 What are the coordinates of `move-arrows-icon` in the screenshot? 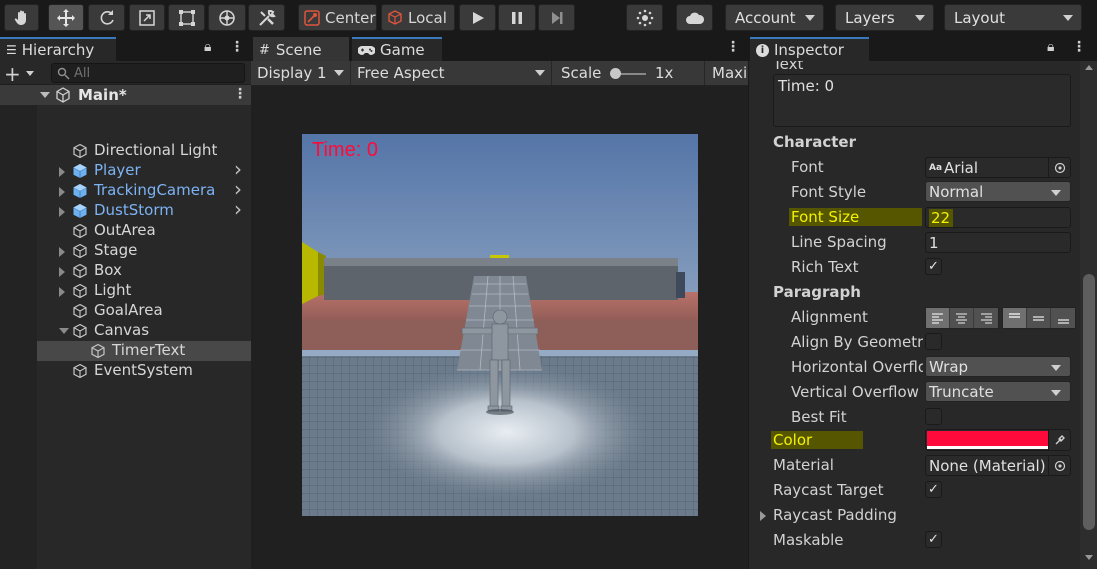 It's located at (66, 17).